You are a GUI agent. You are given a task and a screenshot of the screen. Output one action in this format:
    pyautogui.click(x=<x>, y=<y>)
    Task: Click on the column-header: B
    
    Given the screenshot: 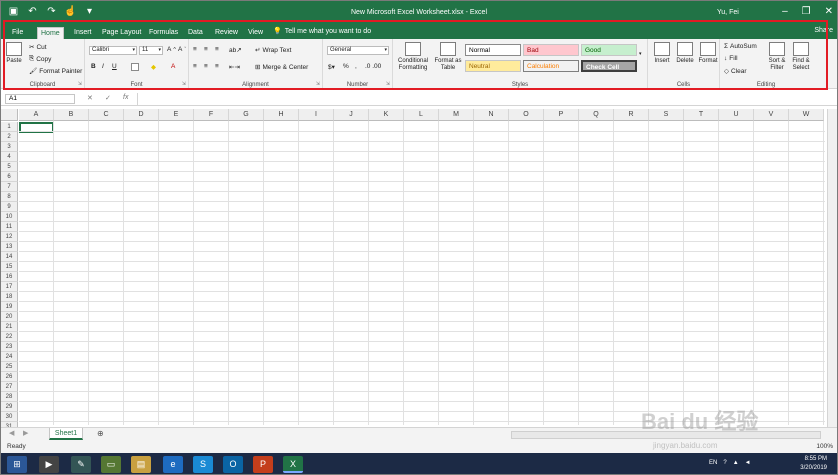 What is the action you would take?
    pyautogui.click(x=71, y=115)
    